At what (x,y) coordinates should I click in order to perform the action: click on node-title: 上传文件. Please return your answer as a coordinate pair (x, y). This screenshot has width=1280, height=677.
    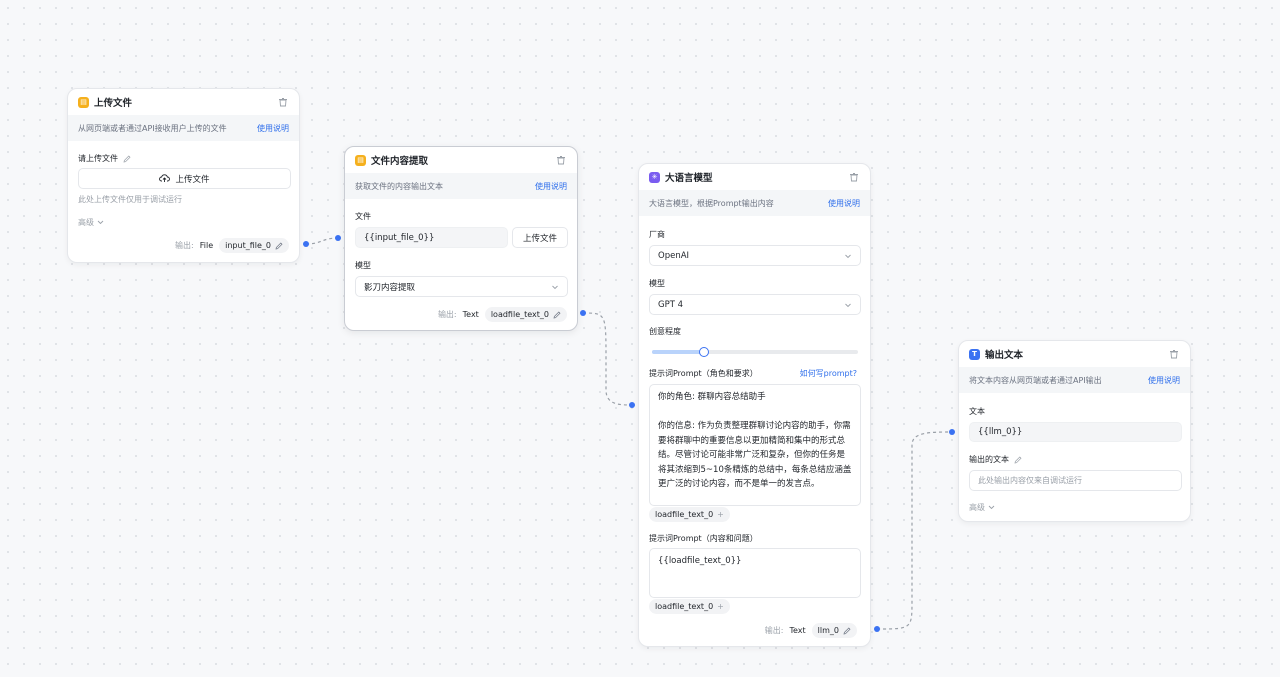
    Looking at the image, I should click on (113, 103).